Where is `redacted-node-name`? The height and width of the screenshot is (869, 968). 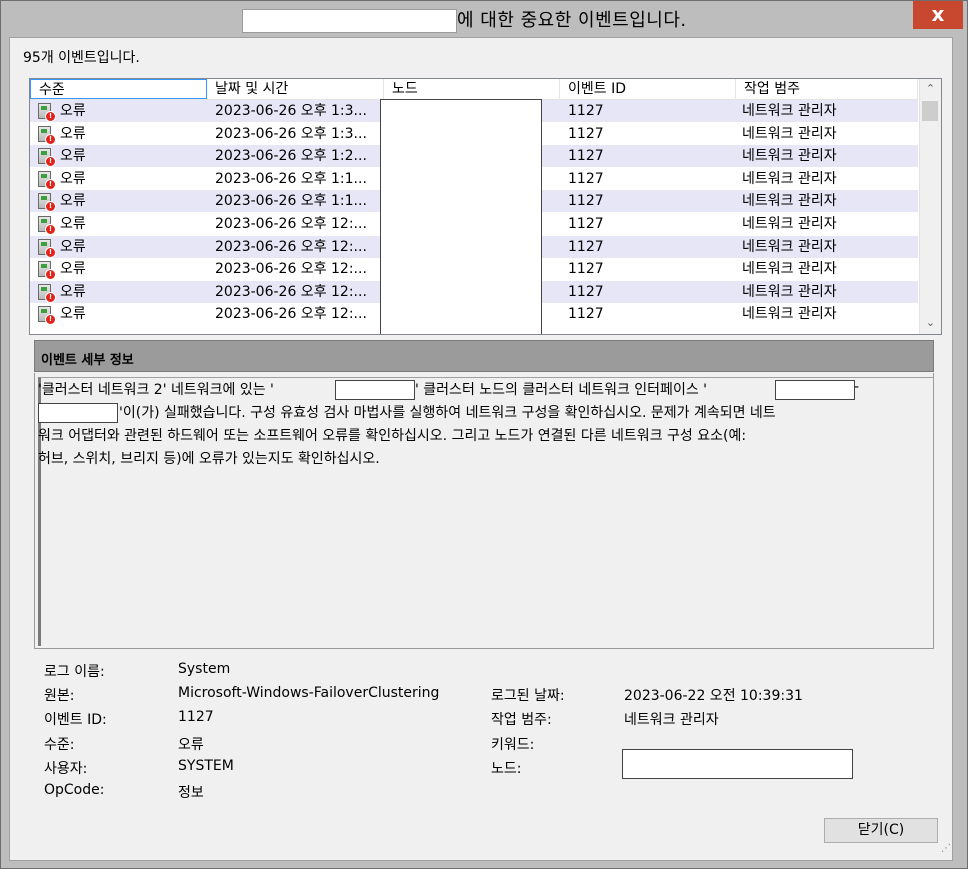
redacted-node-name is located at coordinates (375, 390).